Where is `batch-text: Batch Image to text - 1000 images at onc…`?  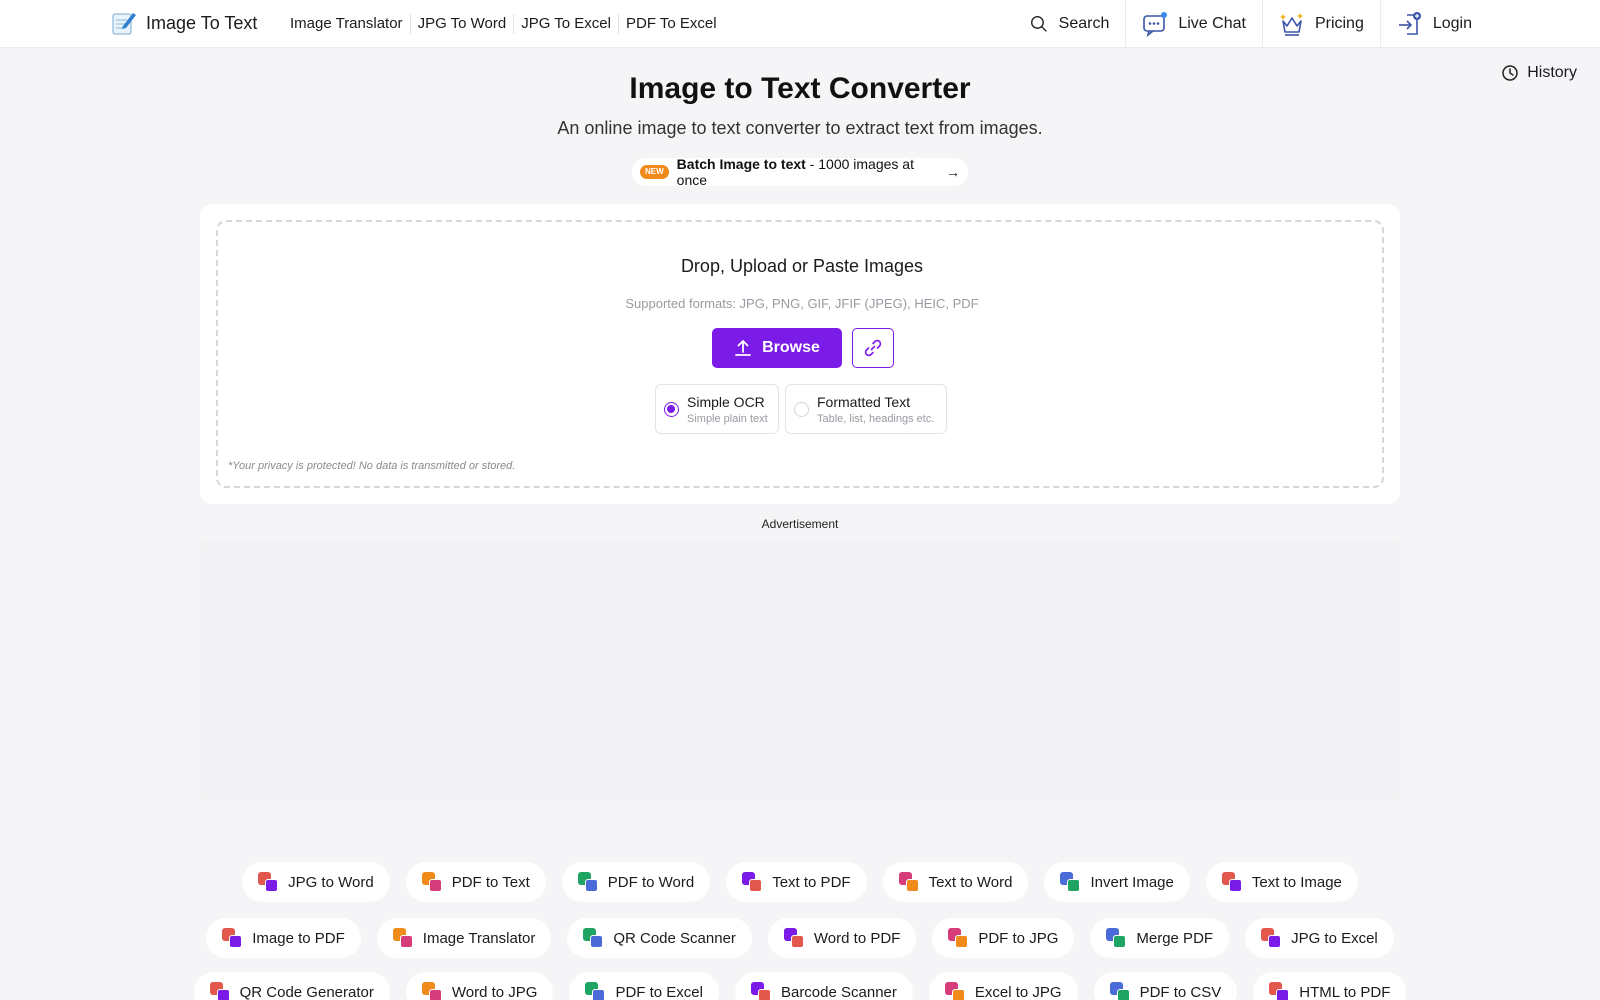
batch-text: Batch Image to text - 1000 images at onc… is located at coordinates (807, 172).